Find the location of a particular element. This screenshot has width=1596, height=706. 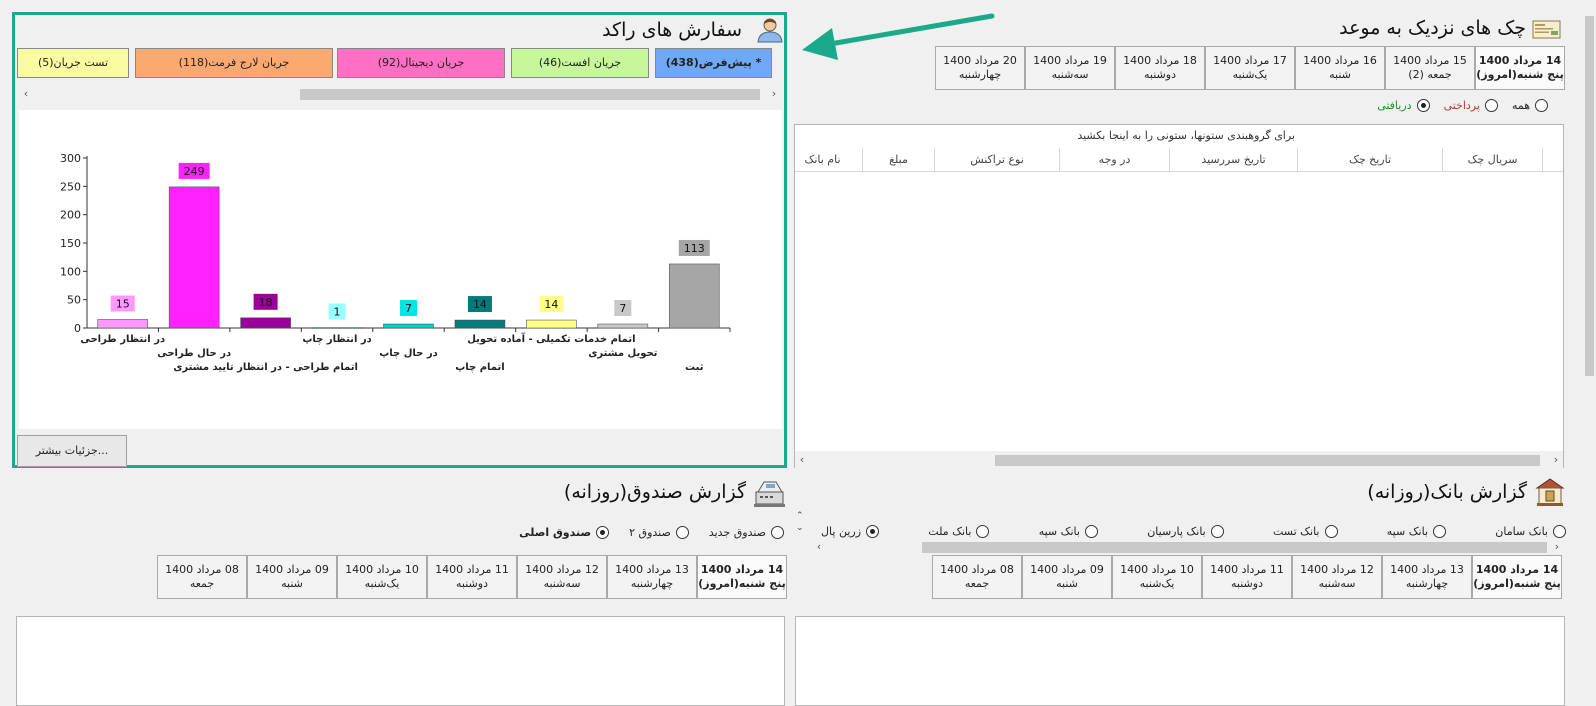

category-label: ثبت is located at coordinates (694, 367).